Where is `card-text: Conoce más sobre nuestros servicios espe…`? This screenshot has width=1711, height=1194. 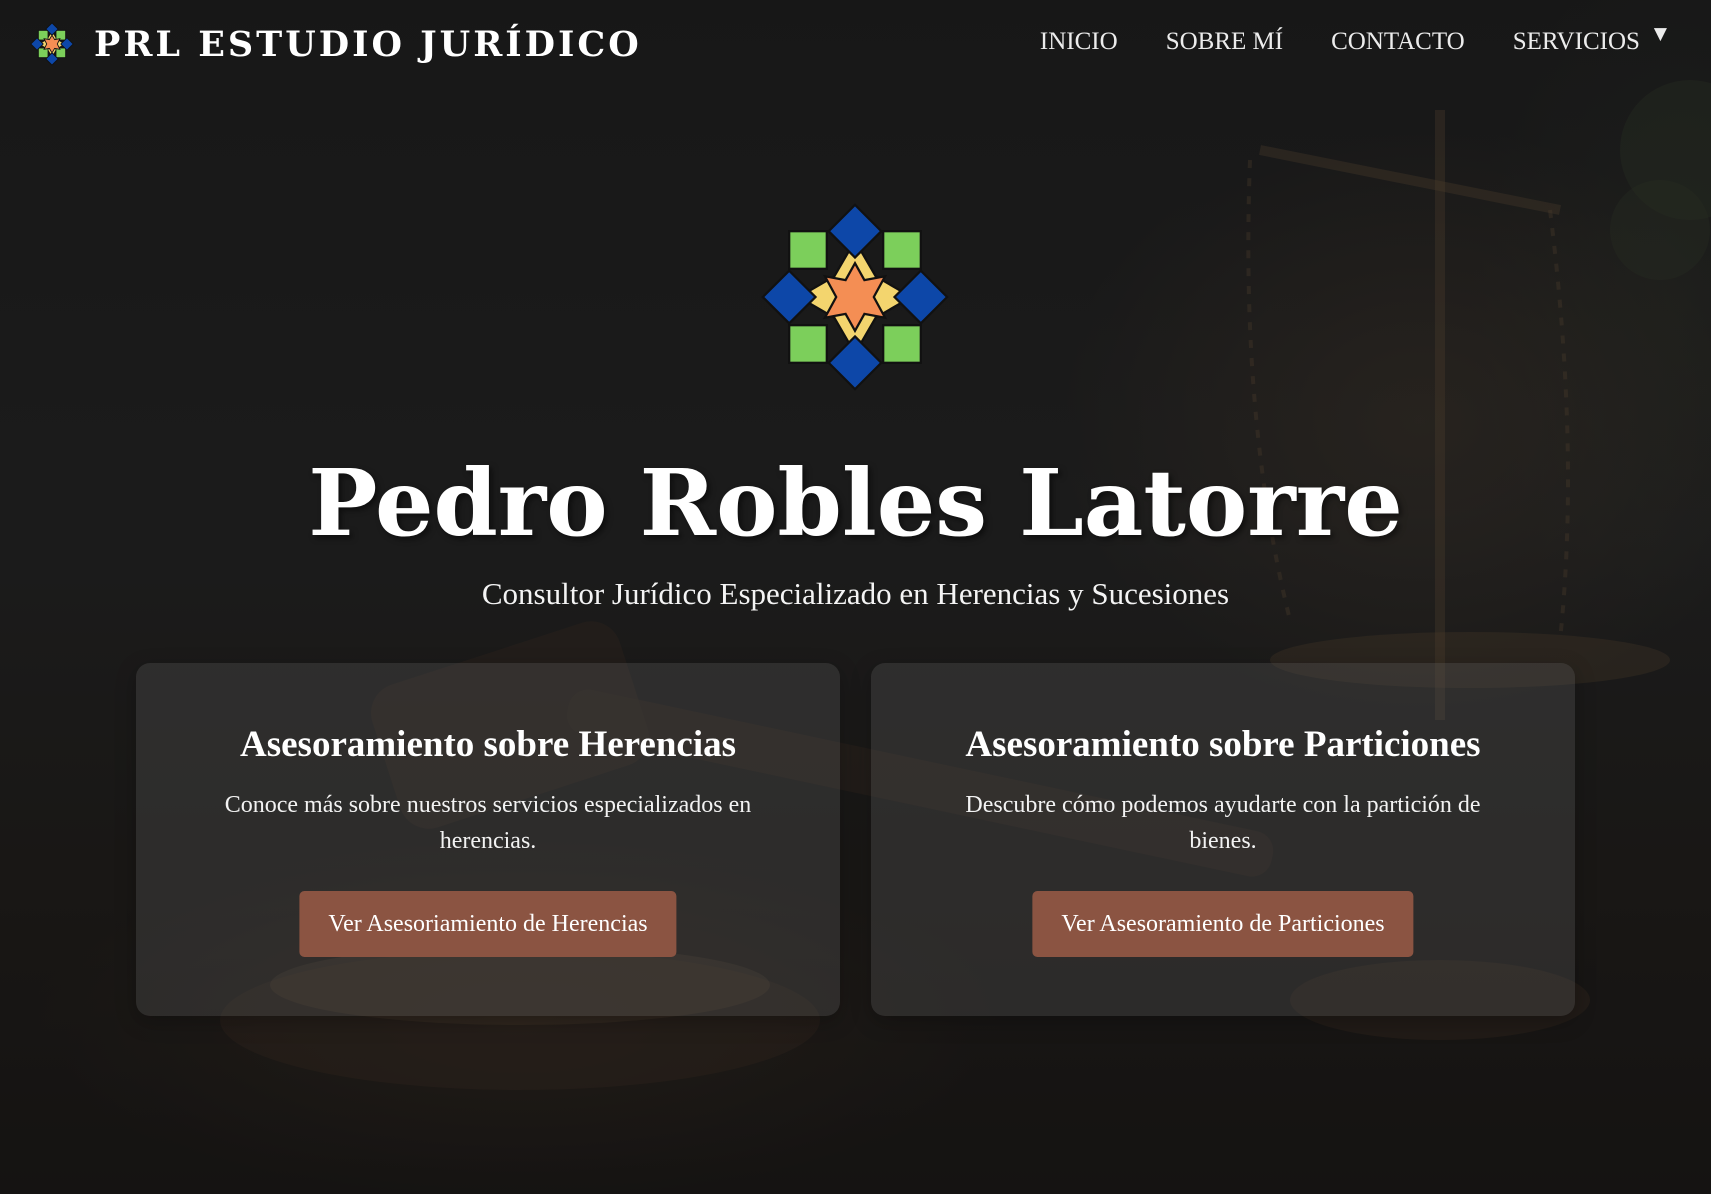 card-text: Conoce más sobre nuestros servicios espe… is located at coordinates (488, 823).